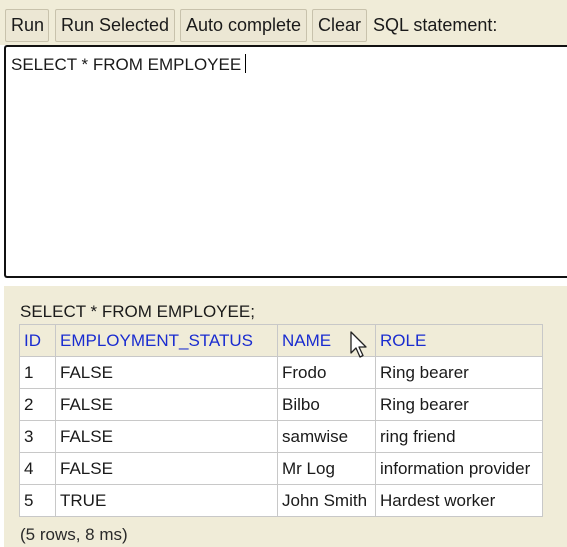 The height and width of the screenshot is (547, 567). What do you see at coordinates (27, 25) in the screenshot?
I see `run-button: Run` at bounding box center [27, 25].